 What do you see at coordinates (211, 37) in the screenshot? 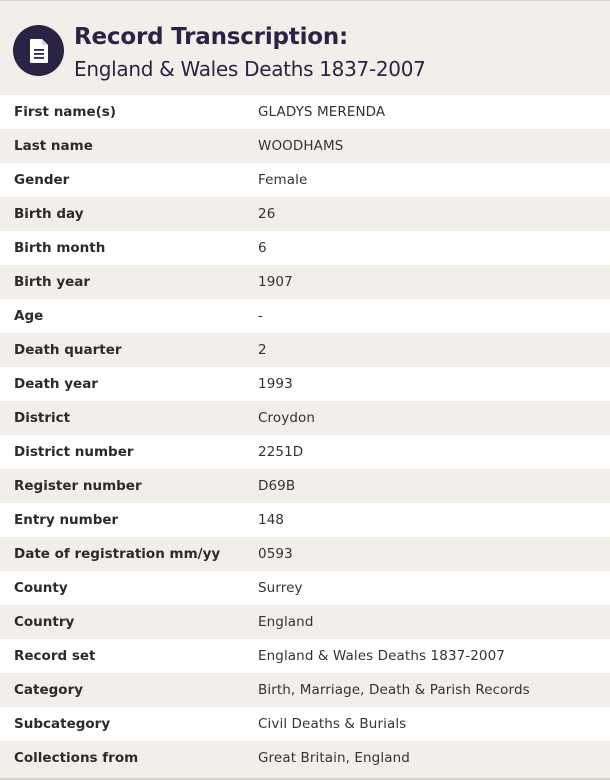
I see `page-title: Record Transcription:` at bounding box center [211, 37].